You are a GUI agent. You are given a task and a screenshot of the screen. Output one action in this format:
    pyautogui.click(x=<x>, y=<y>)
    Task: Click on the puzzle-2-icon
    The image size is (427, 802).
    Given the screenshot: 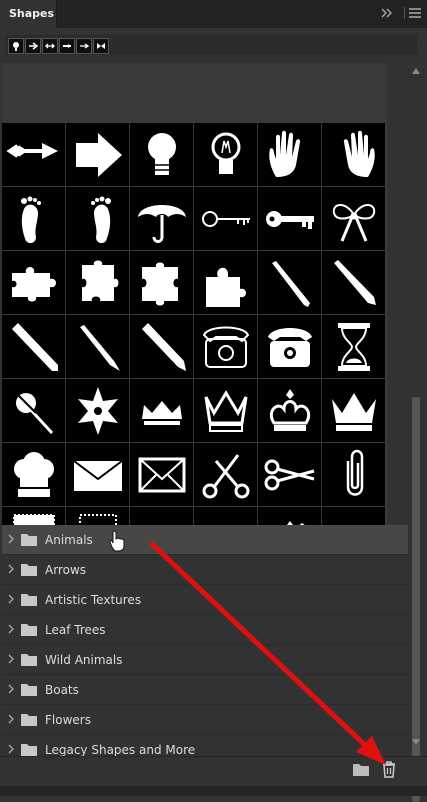 What is the action you would take?
    pyautogui.click(x=99, y=280)
    